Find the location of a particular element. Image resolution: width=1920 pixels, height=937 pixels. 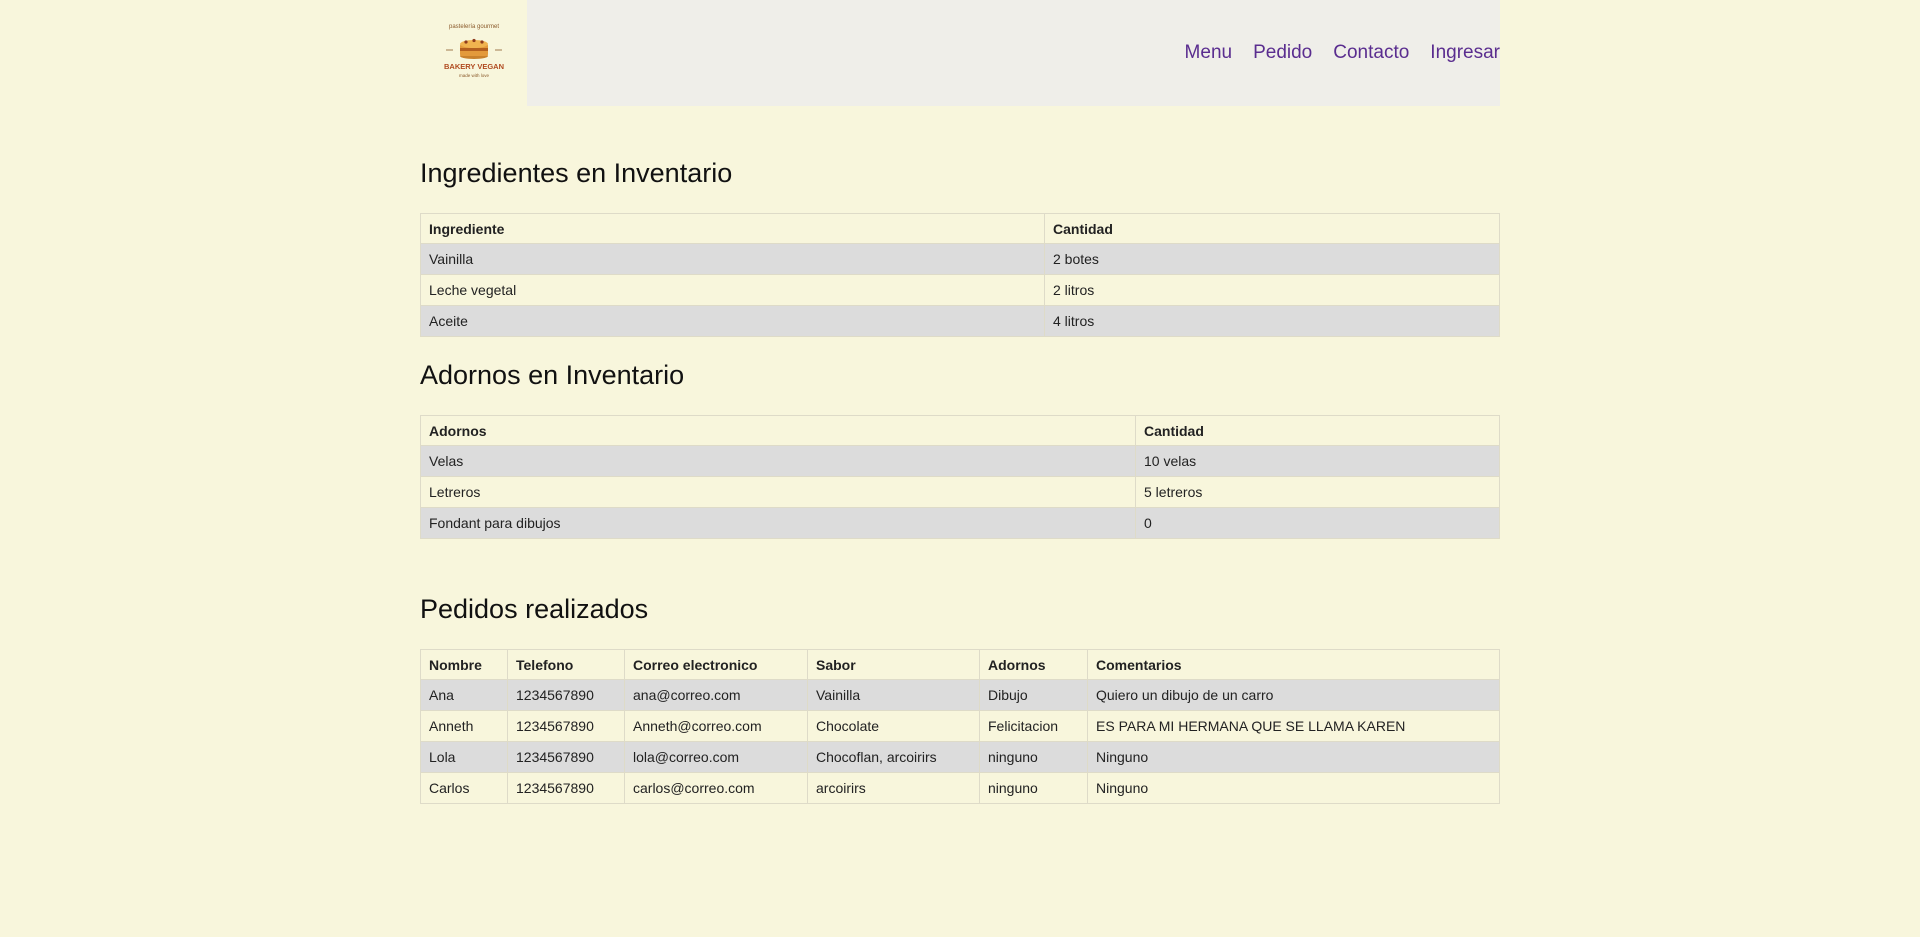

table-row: Aceite 4 litros is located at coordinates (960, 321).